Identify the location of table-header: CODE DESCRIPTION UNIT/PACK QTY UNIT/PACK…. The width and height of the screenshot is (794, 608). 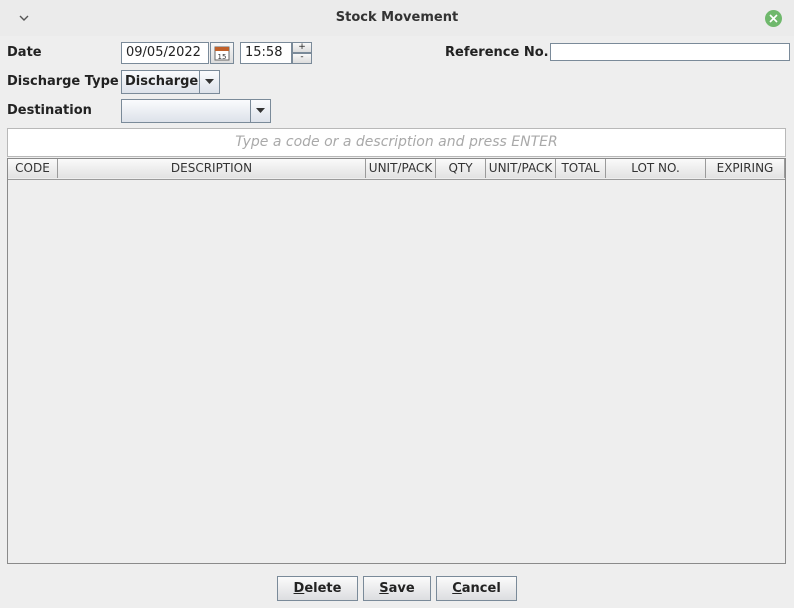
(396, 169).